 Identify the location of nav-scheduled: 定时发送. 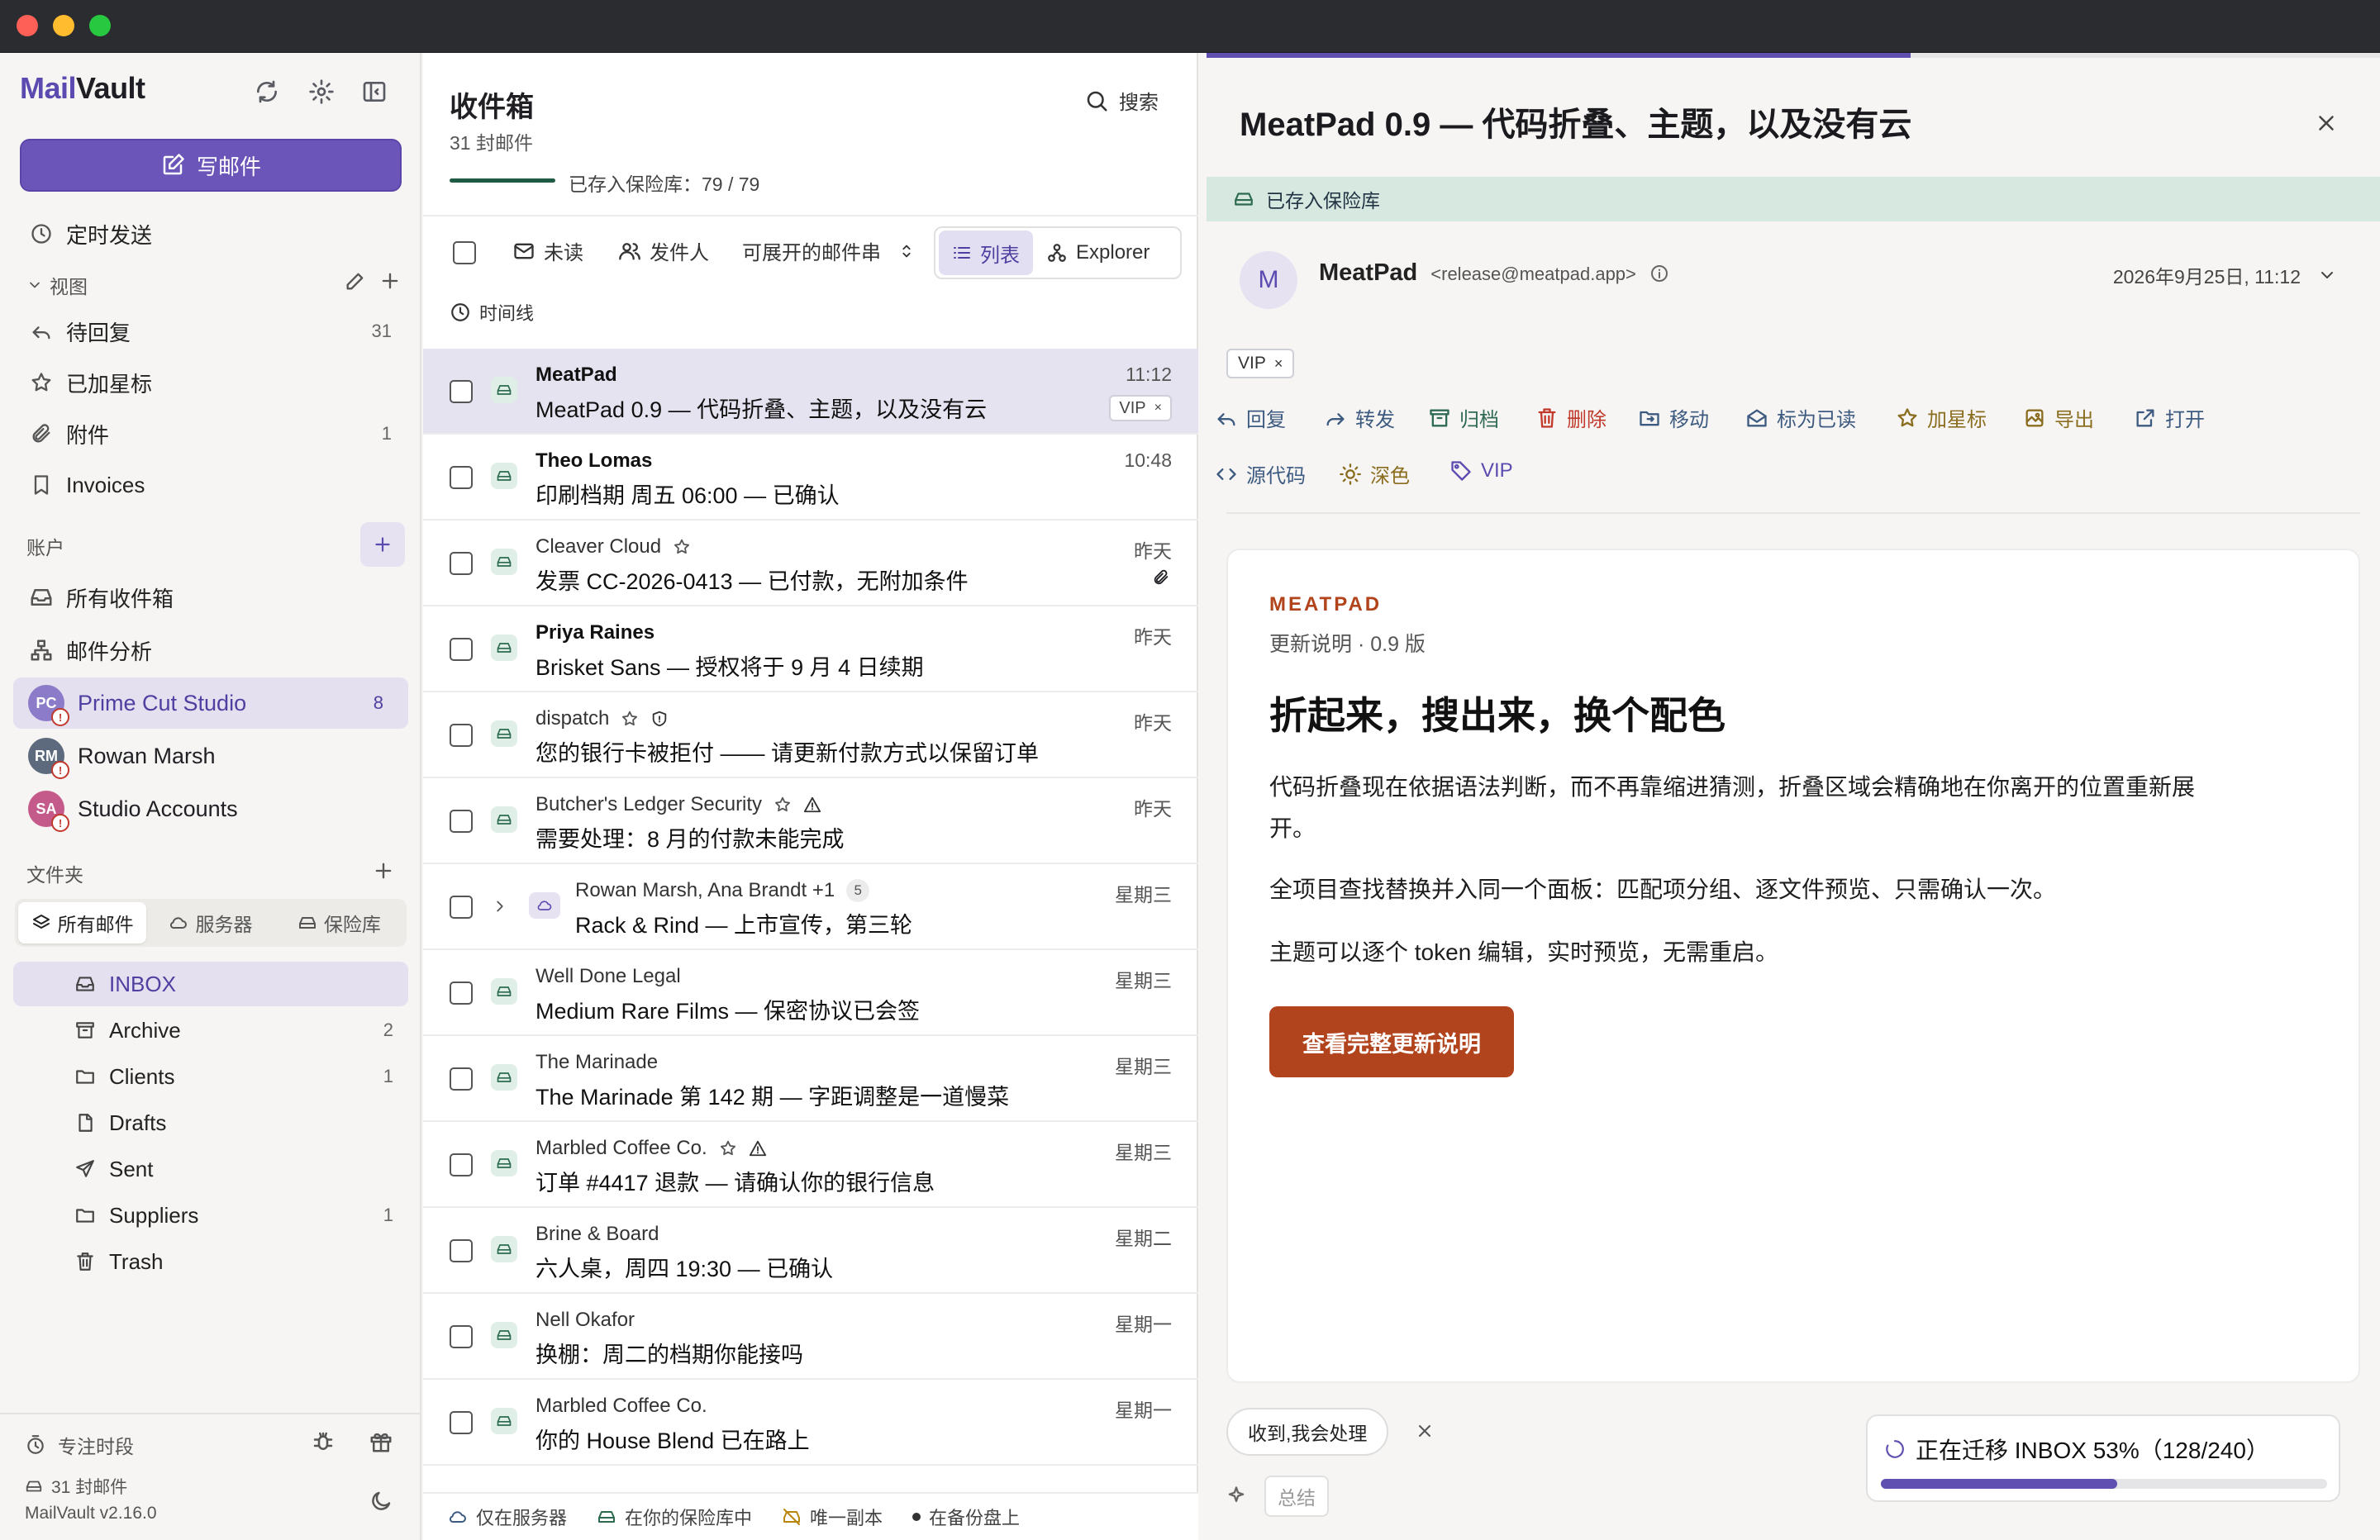
(210, 234).